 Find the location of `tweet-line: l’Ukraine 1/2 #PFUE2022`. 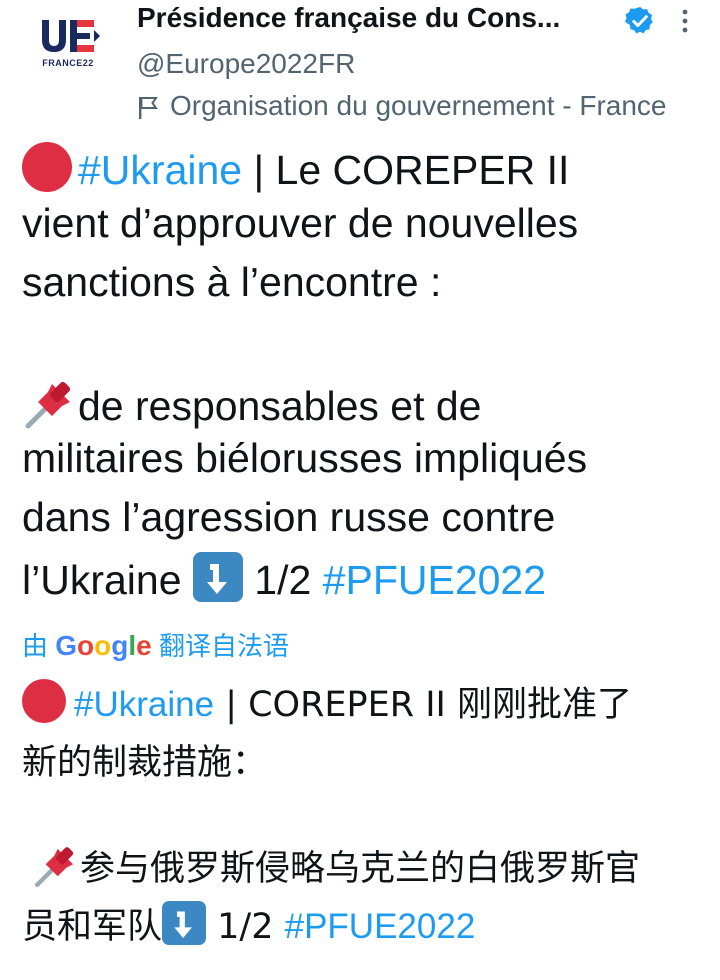

tweet-line: l’Ukraine 1/2 #PFUE2022 is located at coordinates (284, 578).